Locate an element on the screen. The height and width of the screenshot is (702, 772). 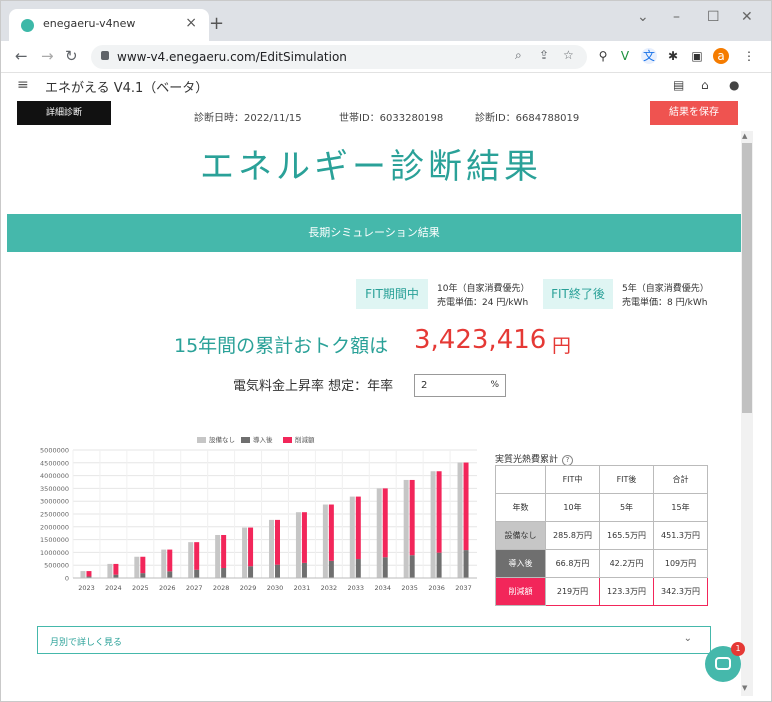
lock-icon is located at coordinates (105, 55).